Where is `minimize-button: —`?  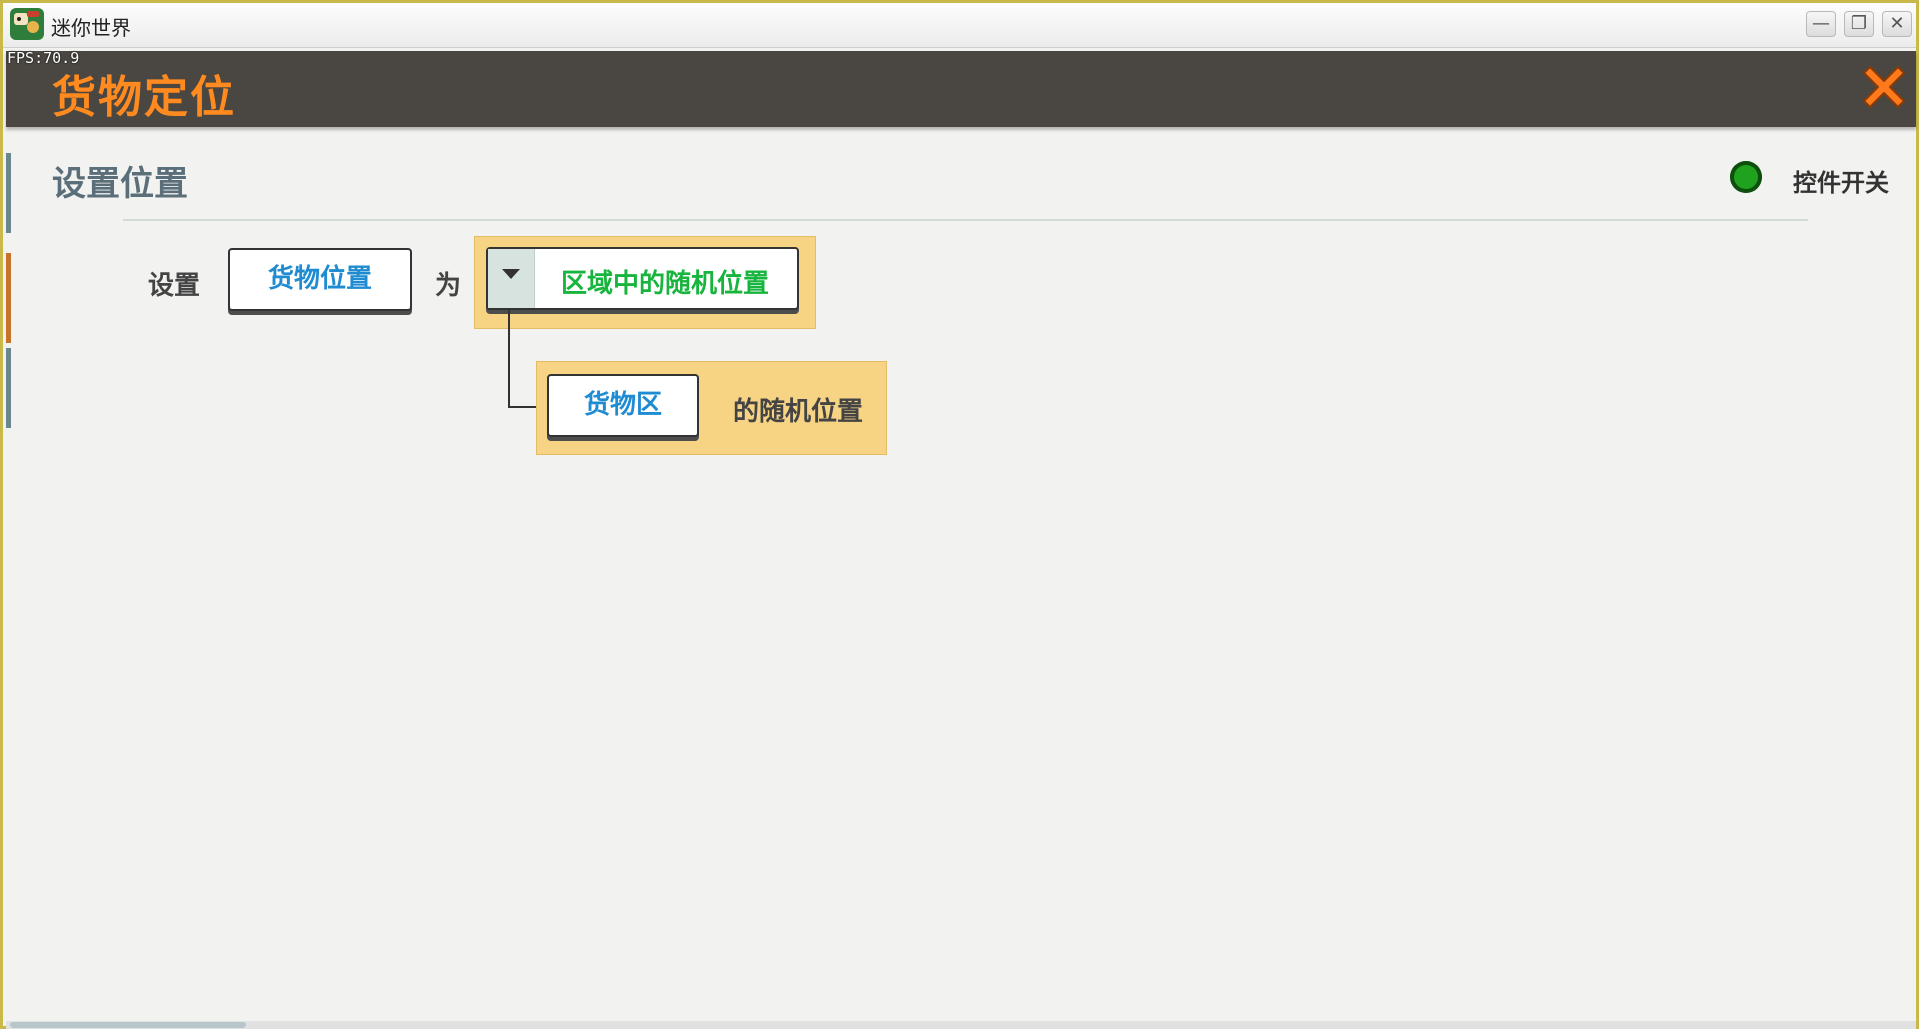 minimize-button: — is located at coordinates (1821, 24).